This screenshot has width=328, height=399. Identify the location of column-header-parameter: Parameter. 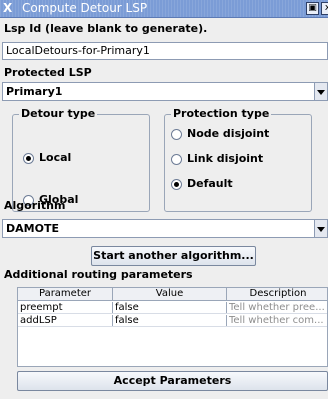
(65, 294).